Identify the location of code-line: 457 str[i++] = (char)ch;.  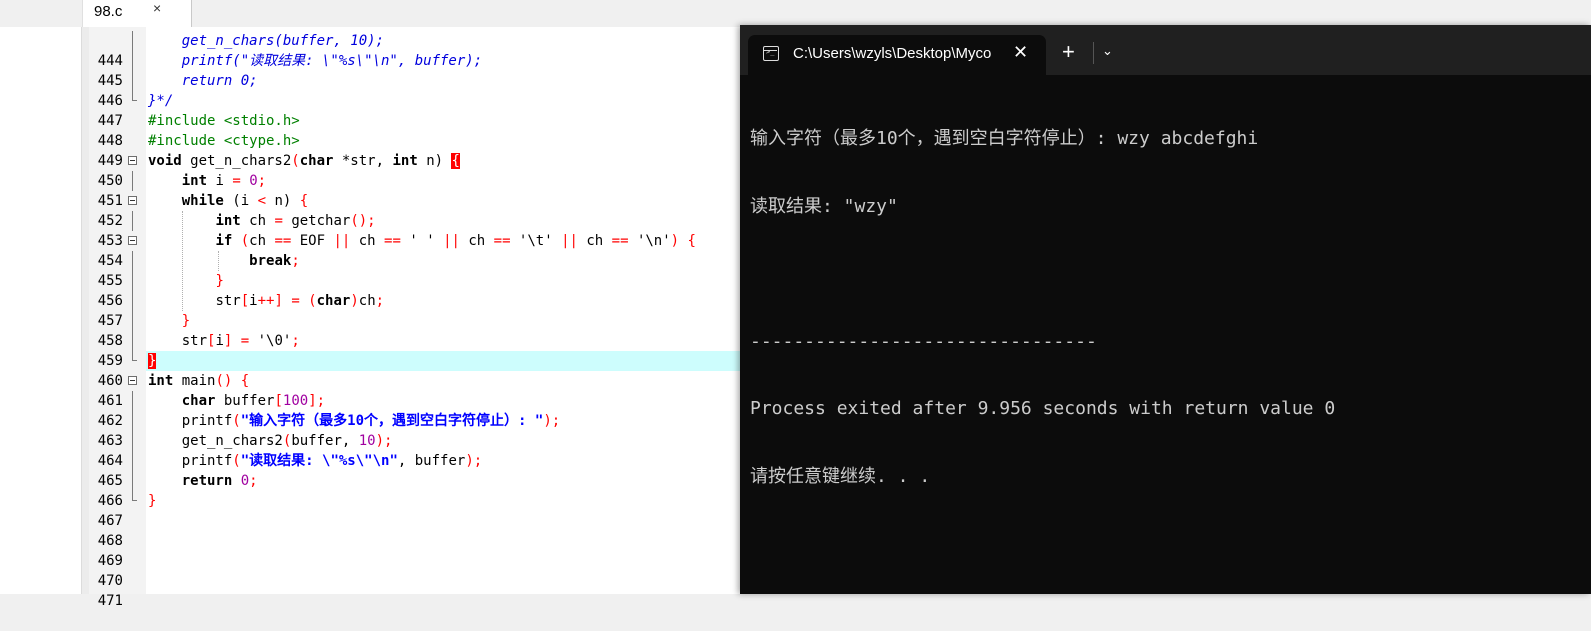
(414, 310).